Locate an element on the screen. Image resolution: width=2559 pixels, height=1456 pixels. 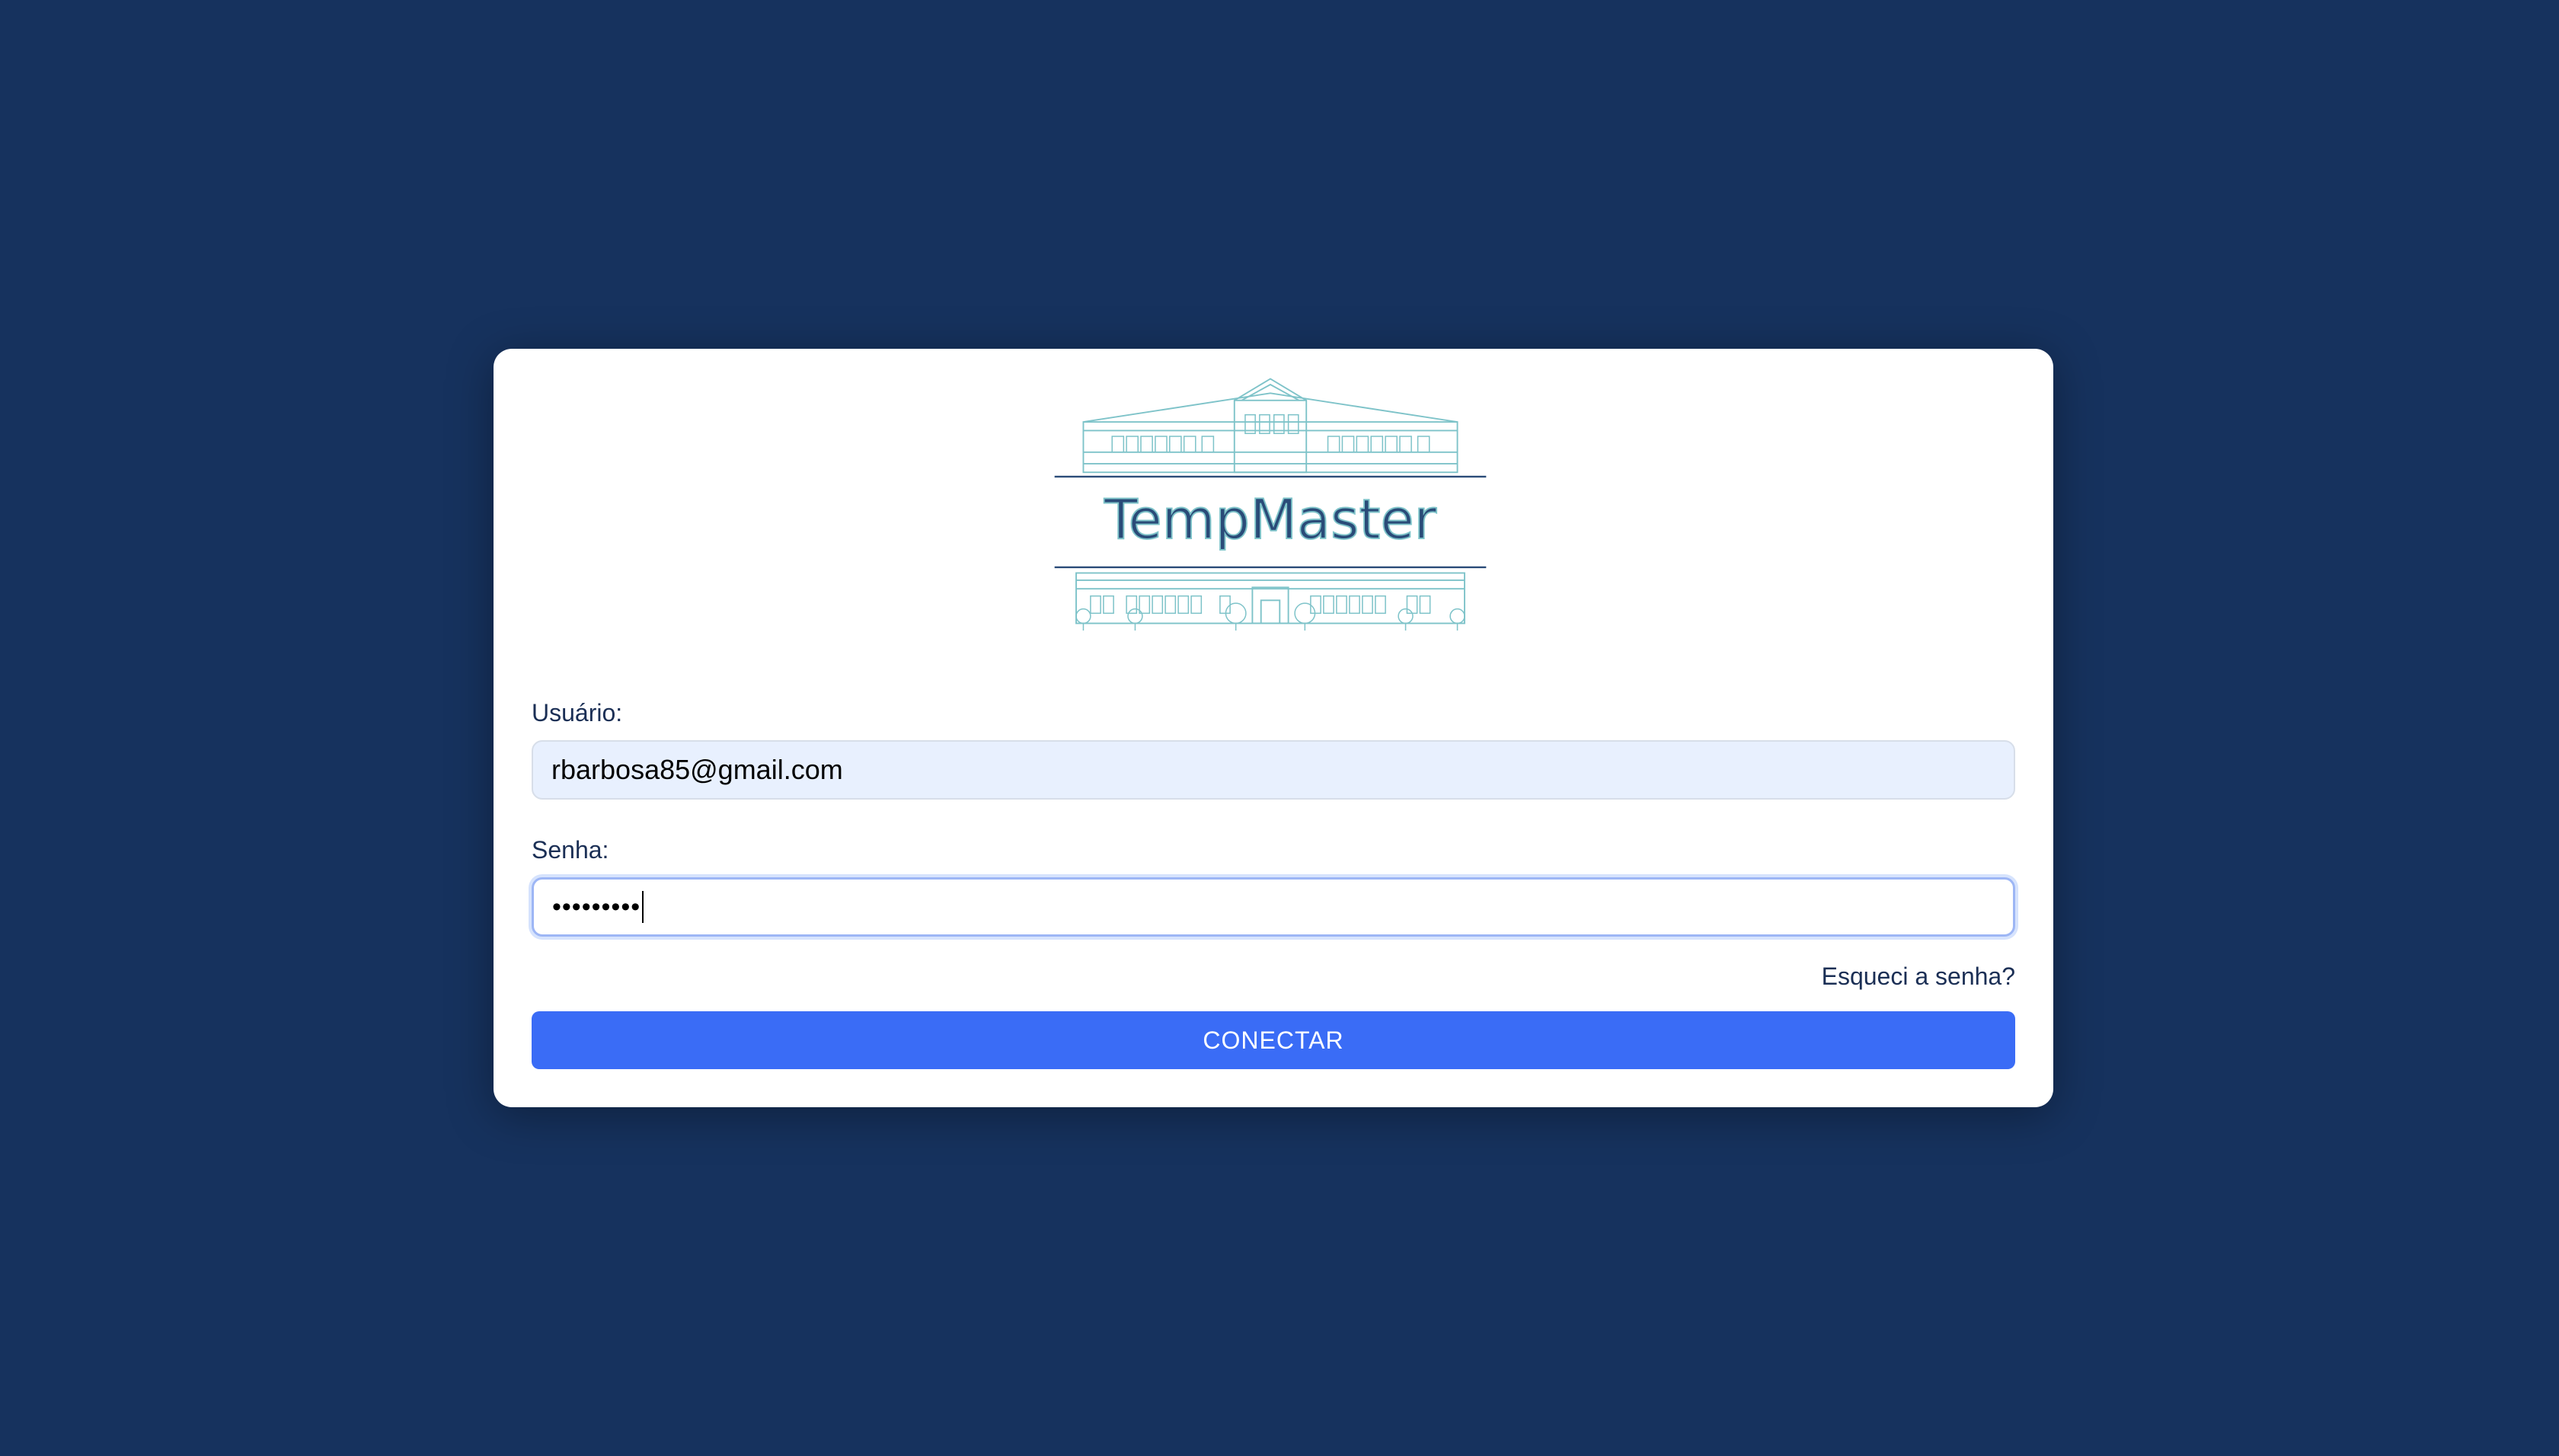
password-label: Senha: is located at coordinates (570, 850).